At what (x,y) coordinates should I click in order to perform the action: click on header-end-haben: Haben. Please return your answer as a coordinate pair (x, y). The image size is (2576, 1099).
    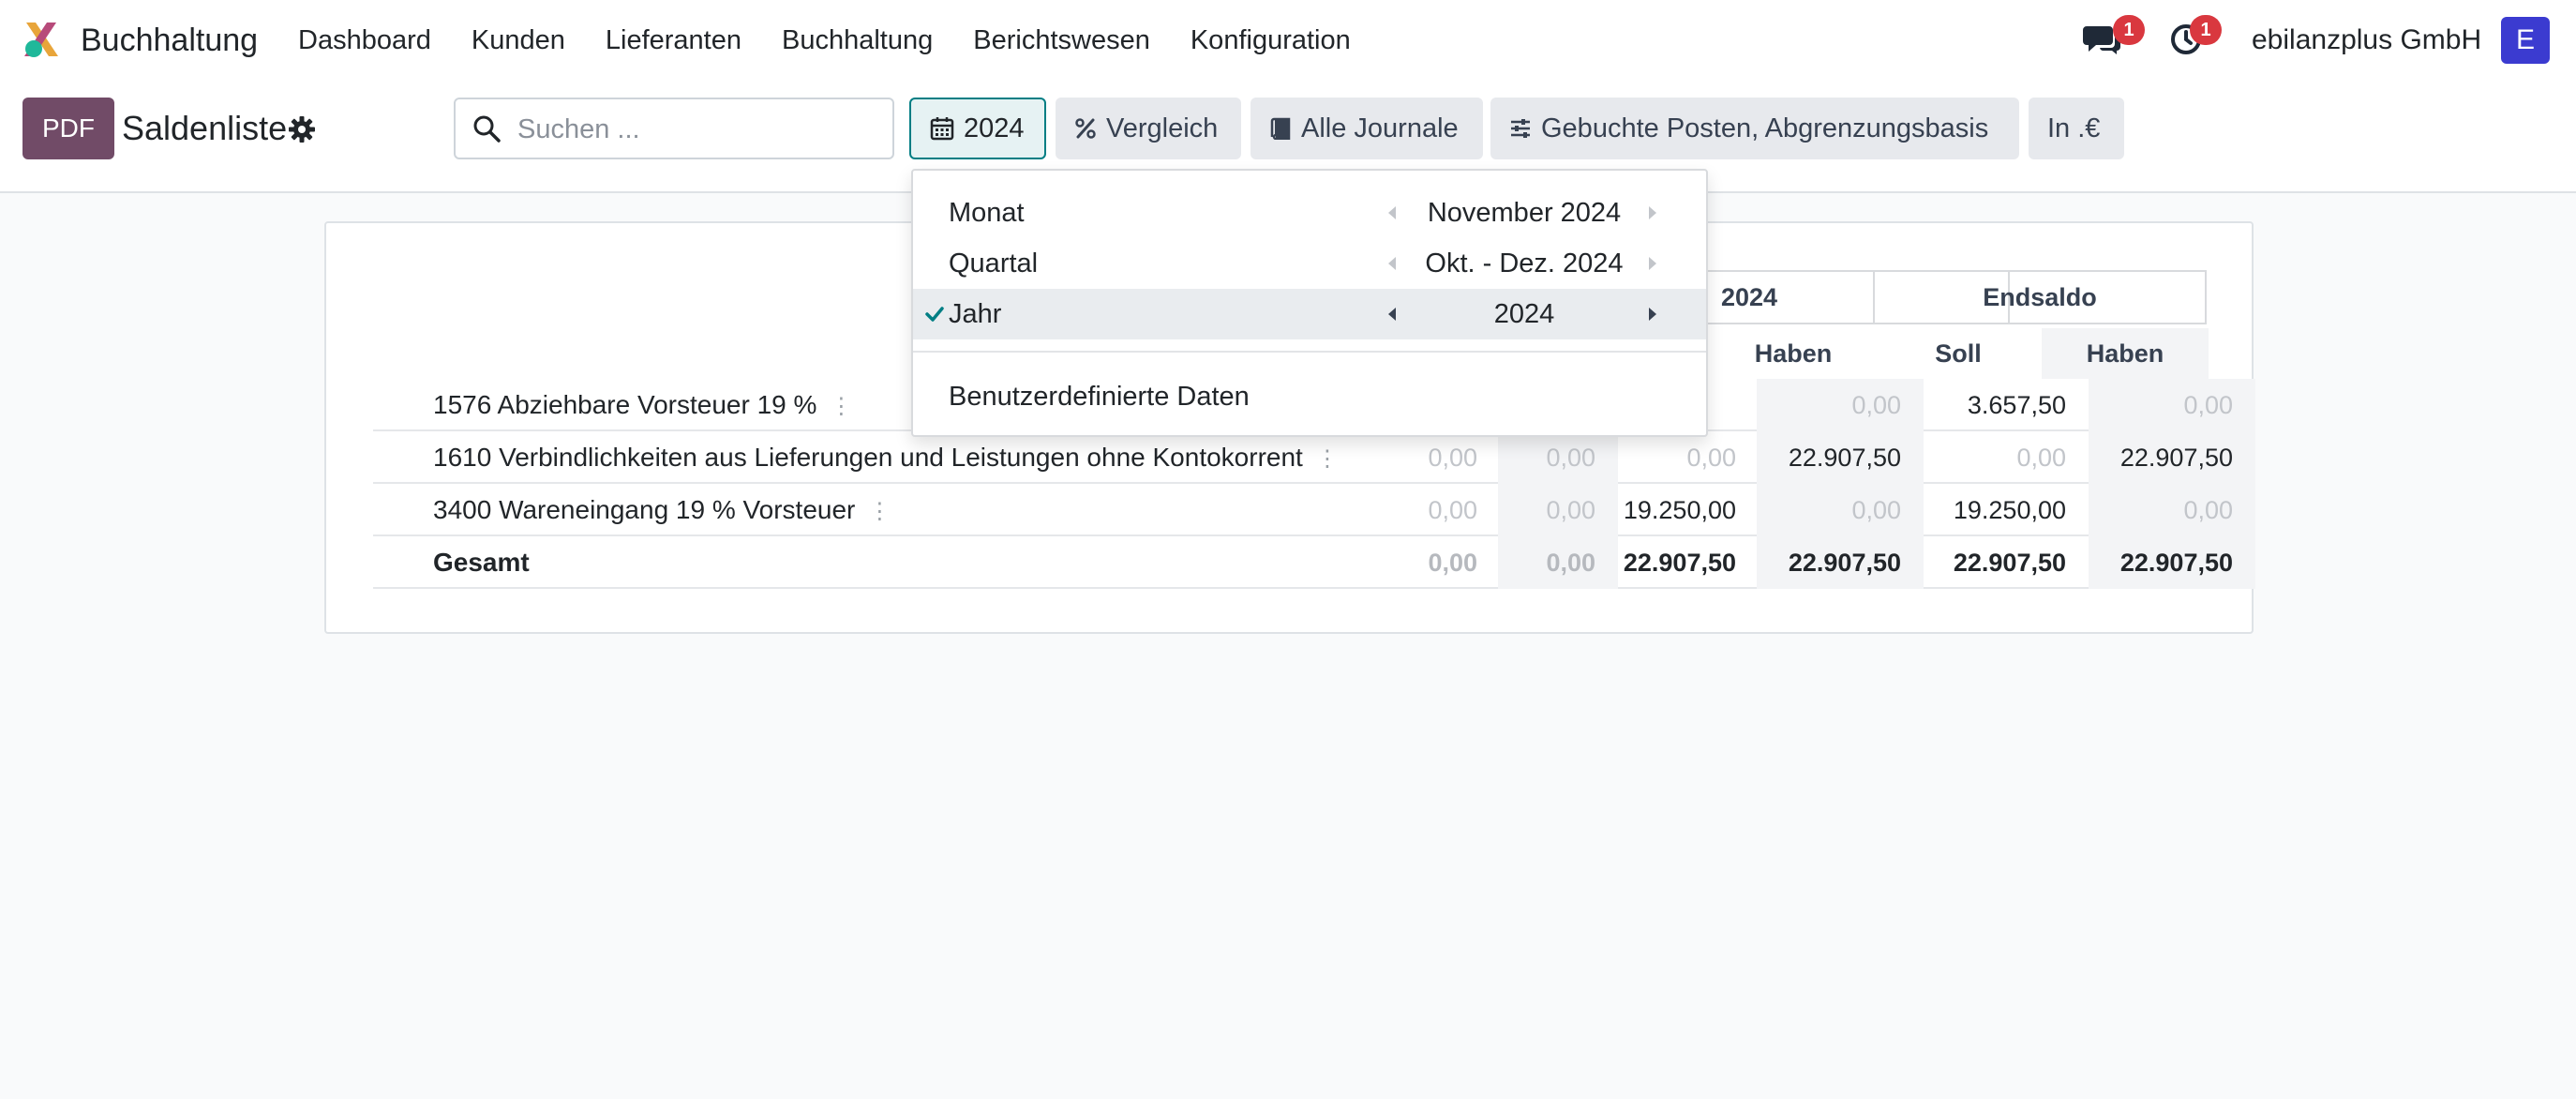
    Looking at the image, I should click on (2126, 353).